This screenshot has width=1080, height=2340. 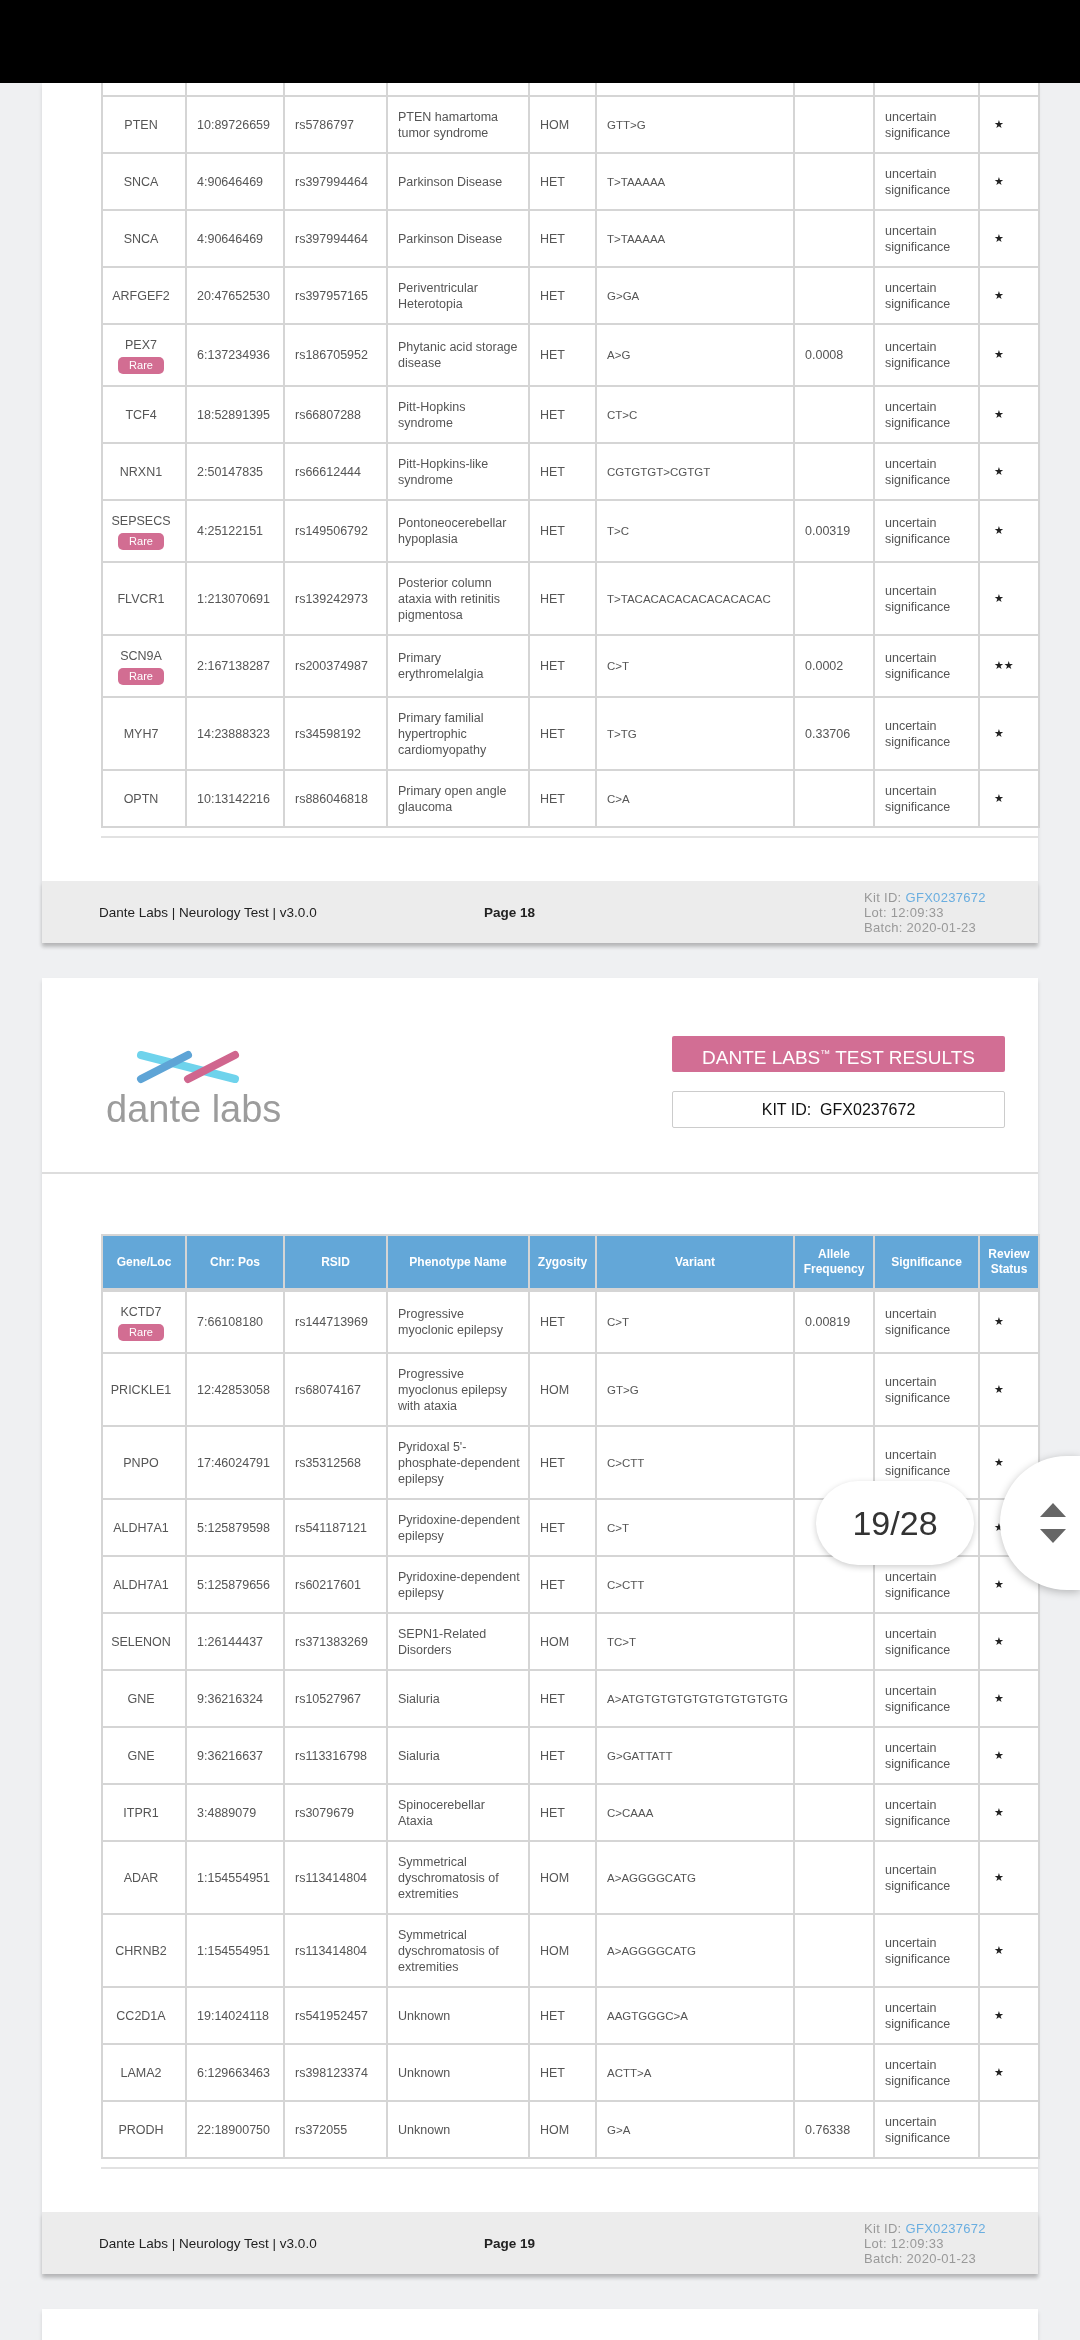 I want to click on table-cell: rs139242973, so click(x=335, y=598).